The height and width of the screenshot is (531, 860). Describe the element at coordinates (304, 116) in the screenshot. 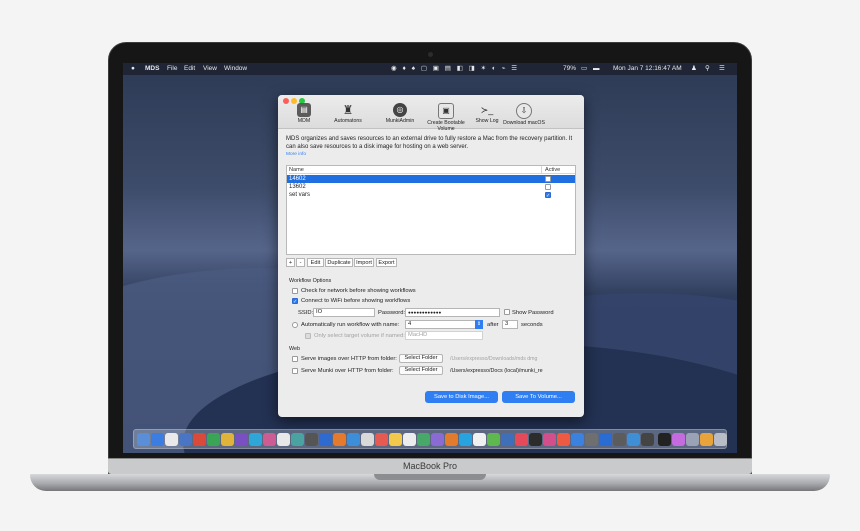

I see `toolbar-mdm-button: ▤ MDM` at that location.